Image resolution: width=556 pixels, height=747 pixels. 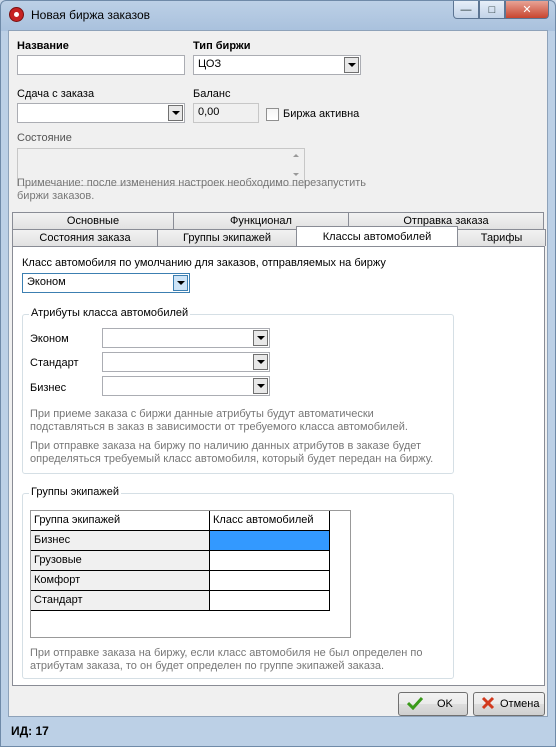 What do you see at coordinates (272, 114) in the screenshot?
I see `active-checkbox` at bounding box center [272, 114].